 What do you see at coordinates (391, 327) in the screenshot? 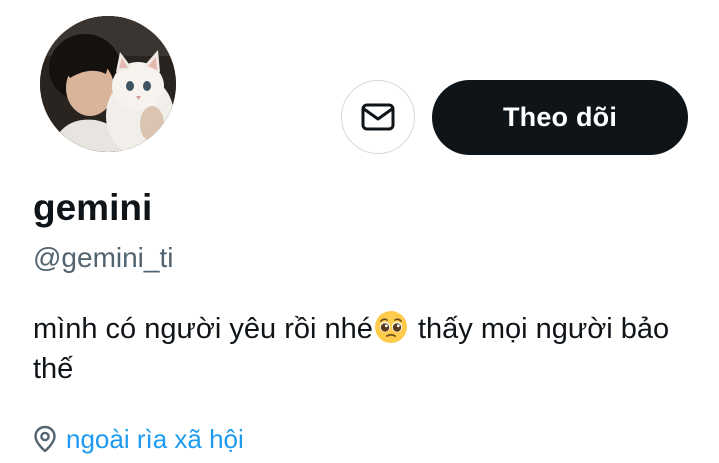
I see `pleading-face-emoji` at bounding box center [391, 327].